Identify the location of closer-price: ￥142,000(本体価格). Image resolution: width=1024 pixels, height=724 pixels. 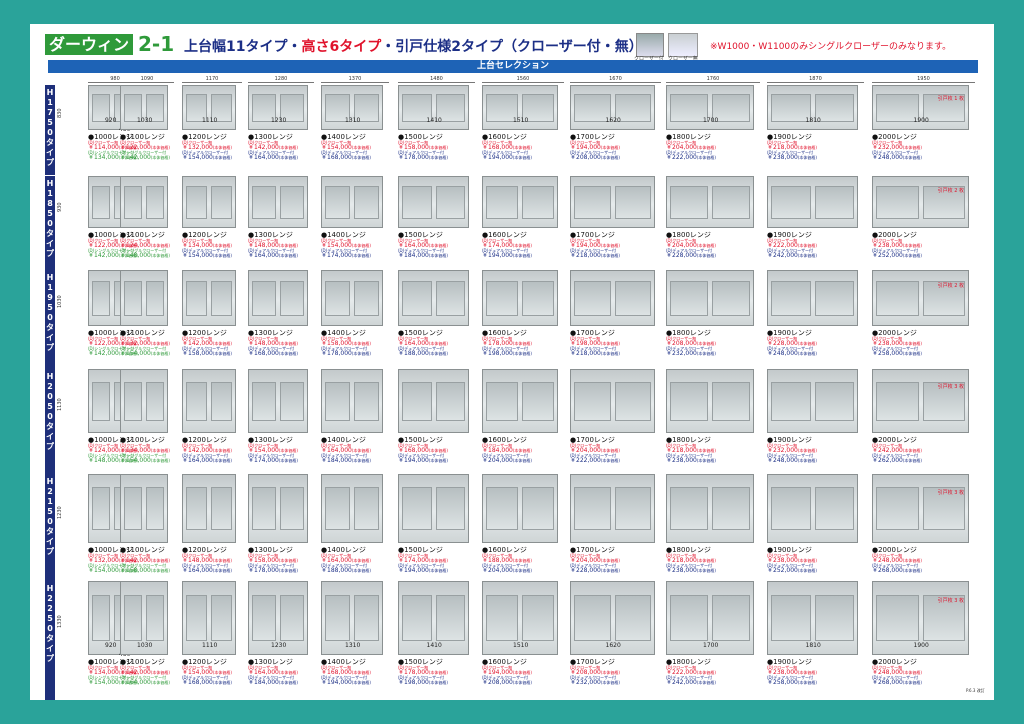
(145, 158).